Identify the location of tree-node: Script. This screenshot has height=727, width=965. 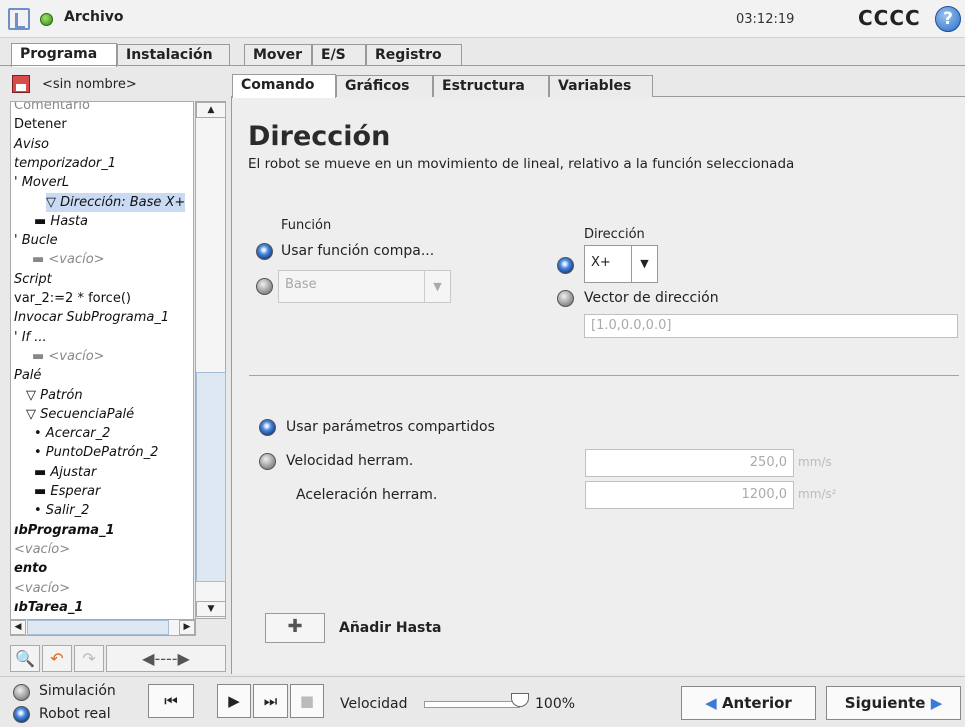
(33, 279).